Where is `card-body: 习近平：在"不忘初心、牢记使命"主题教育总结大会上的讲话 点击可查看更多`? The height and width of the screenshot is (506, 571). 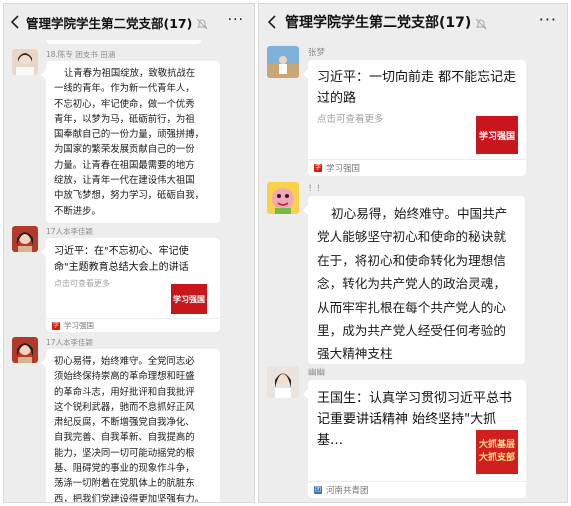 card-body: 习近平：在"不忘初心、牢记使命"主题教育总结大会上的讲话 点击可查看更多 is located at coordinates (133, 266).